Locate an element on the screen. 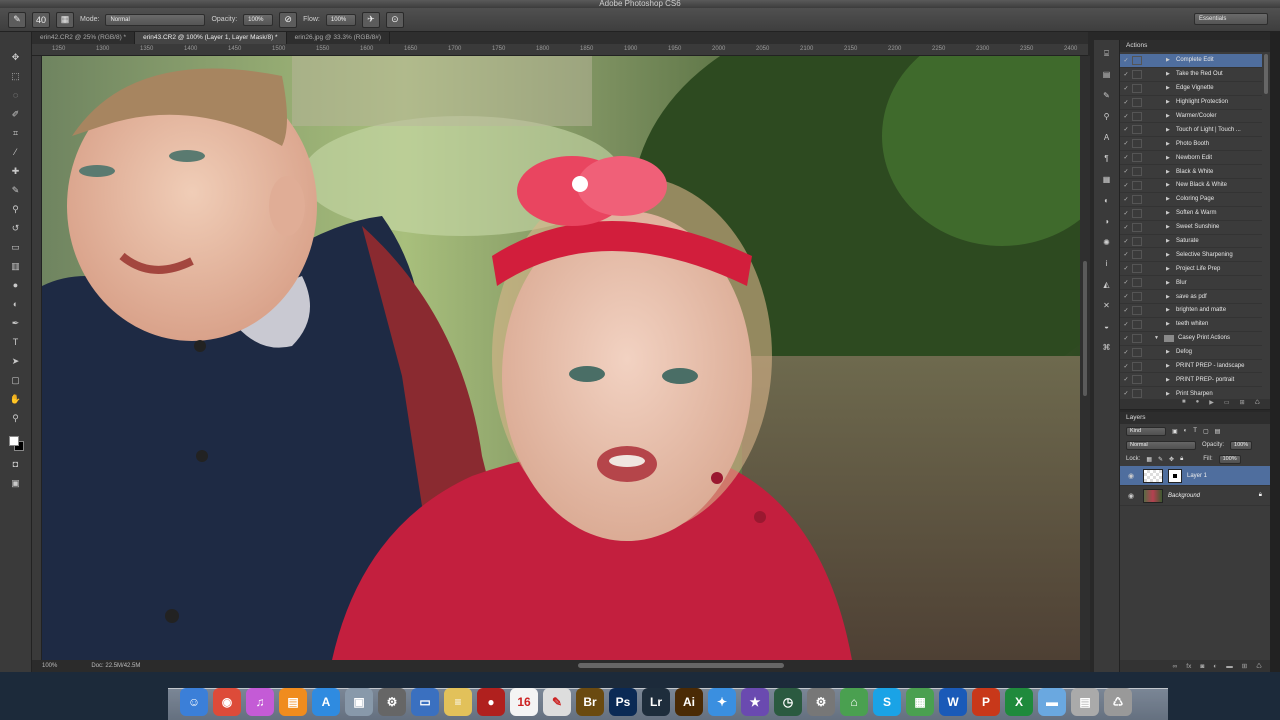  lightroom-icon: Lr is located at coordinates (656, 702).